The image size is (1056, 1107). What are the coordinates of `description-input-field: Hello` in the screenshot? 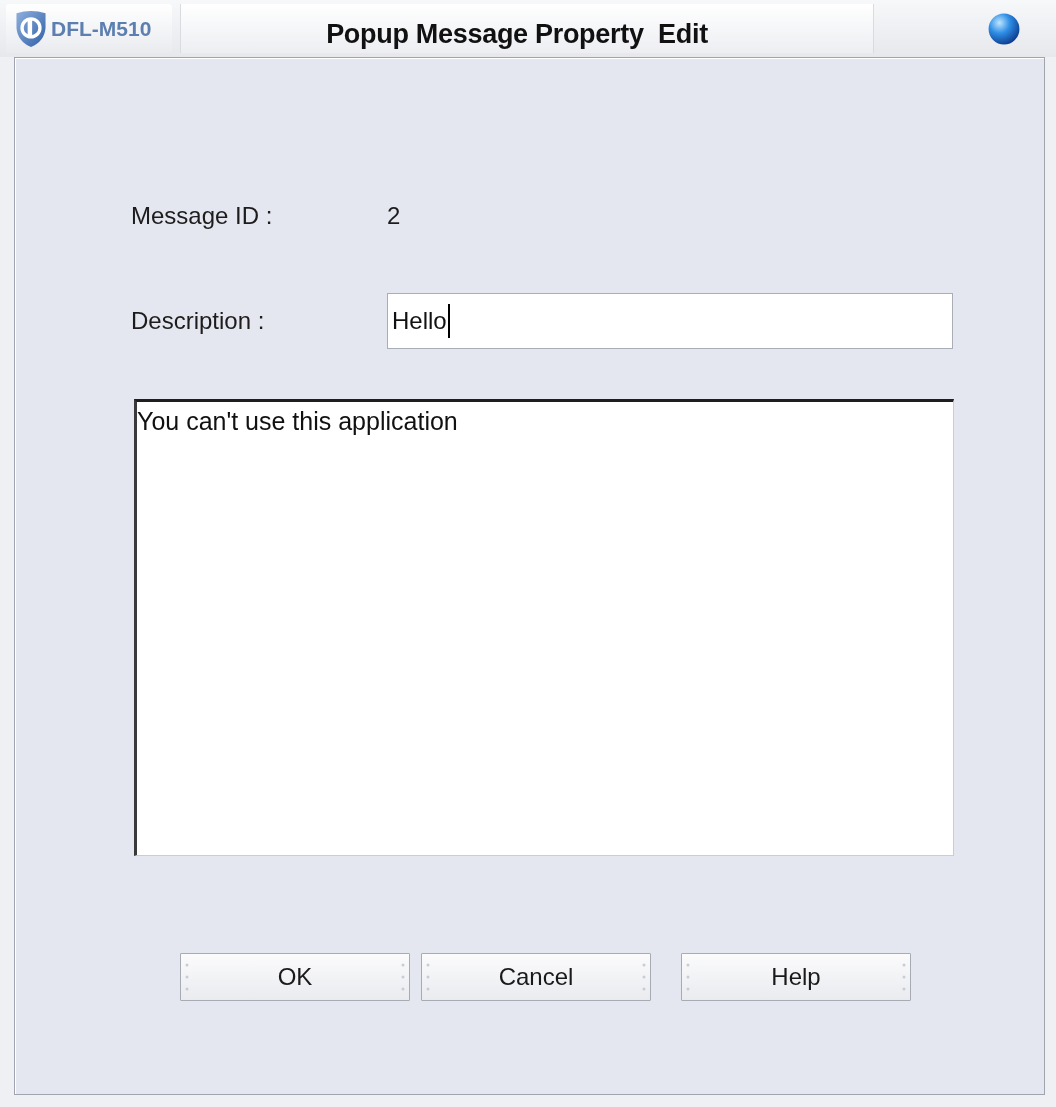 It's located at (670, 321).